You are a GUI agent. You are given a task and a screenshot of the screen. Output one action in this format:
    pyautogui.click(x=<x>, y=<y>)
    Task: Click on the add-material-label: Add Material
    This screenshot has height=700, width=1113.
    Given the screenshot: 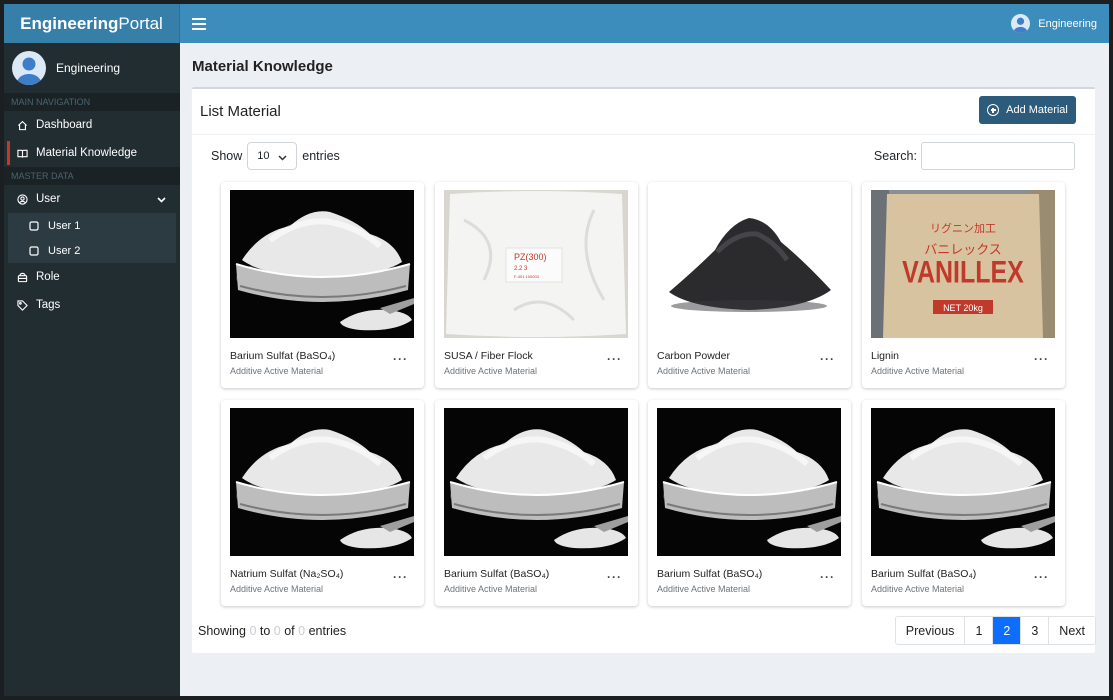 What is the action you would take?
    pyautogui.click(x=1037, y=110)
    